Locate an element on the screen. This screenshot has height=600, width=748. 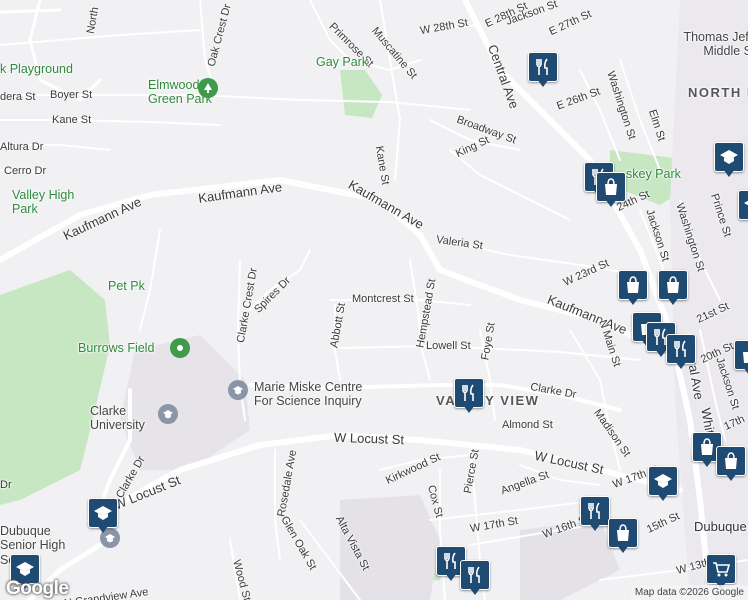
street-label: Montcrest St is located at coordinates (383, 299).